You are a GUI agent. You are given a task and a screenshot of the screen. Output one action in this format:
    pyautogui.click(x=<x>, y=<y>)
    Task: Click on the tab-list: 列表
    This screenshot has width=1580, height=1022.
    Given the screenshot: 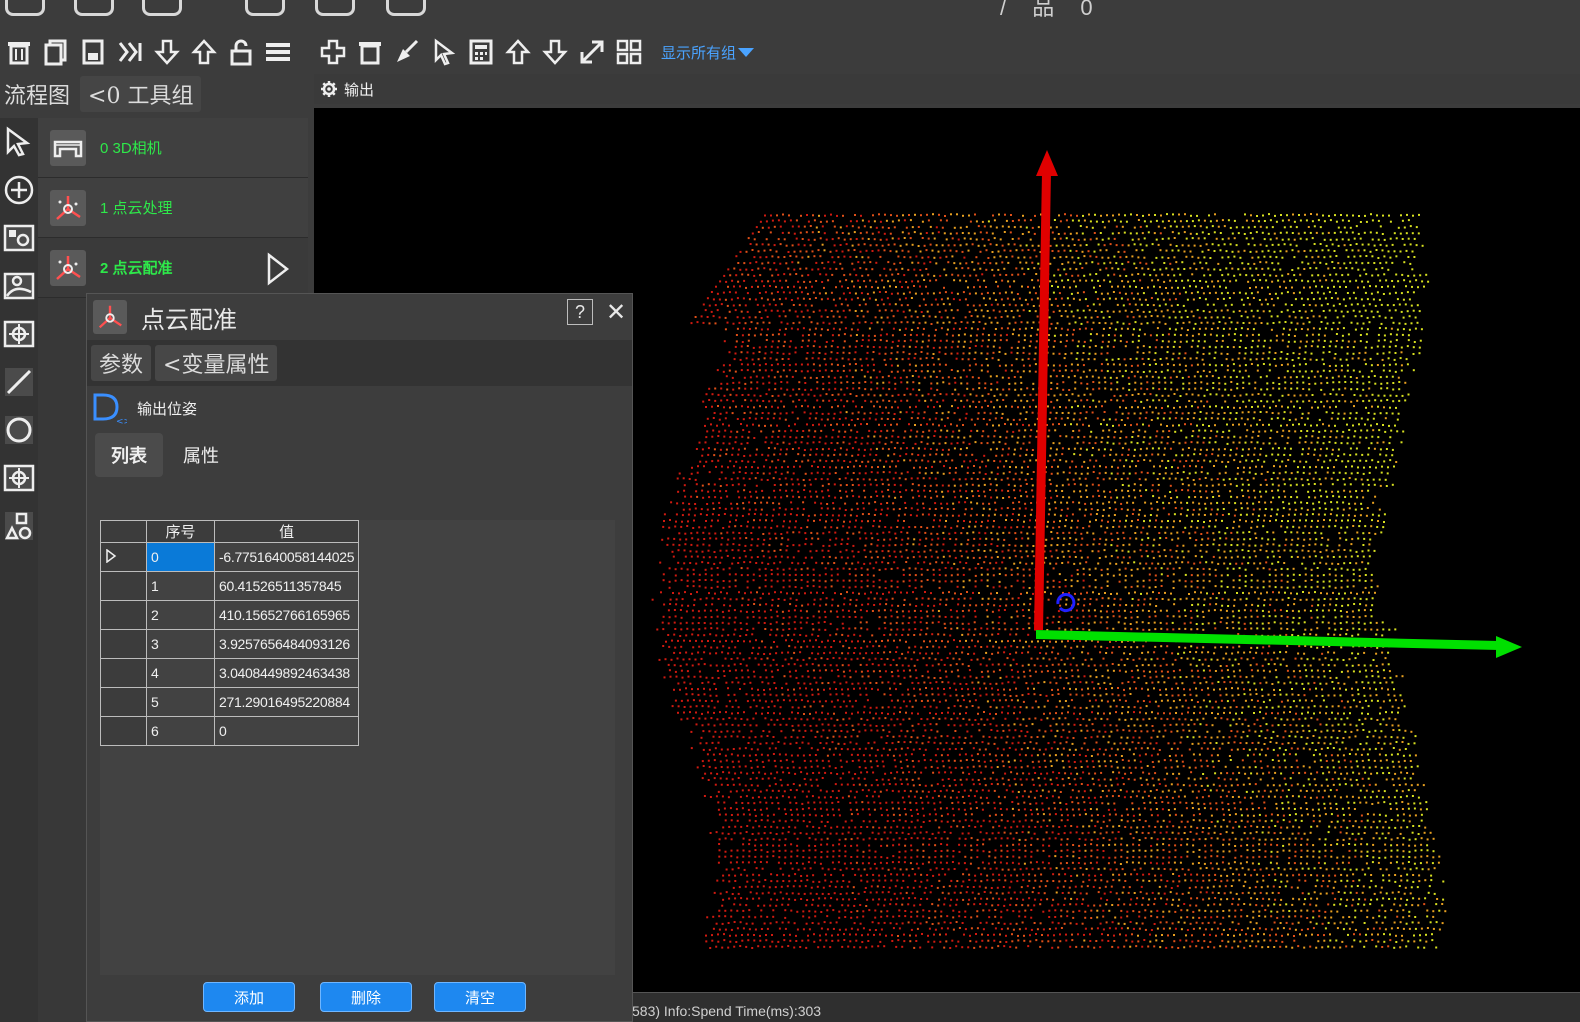 What is the action you would take?
    pyautogui.click(x=129, y=455)
    